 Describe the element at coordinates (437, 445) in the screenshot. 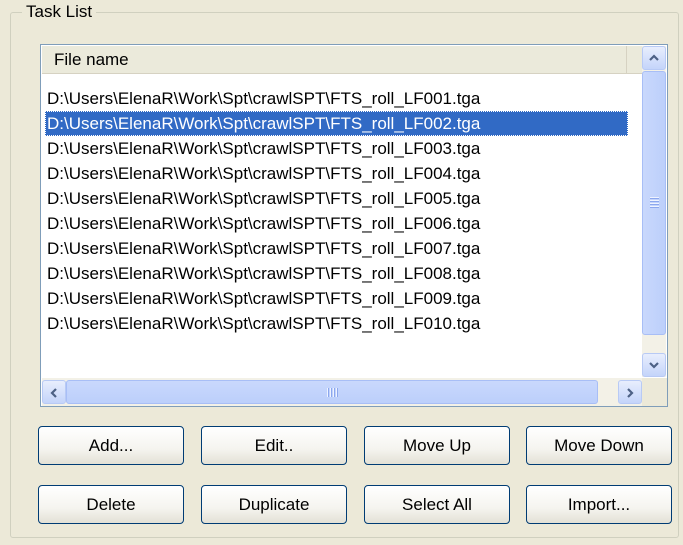

I see `move-up-button: Move Up` at that location.